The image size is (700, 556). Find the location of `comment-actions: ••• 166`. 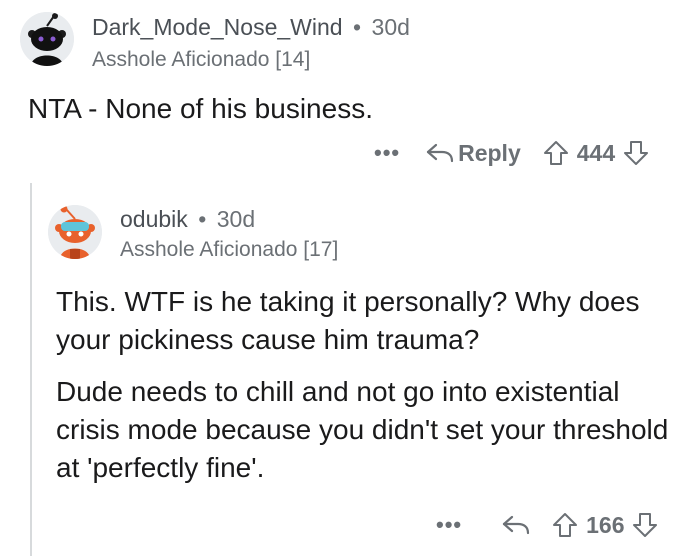

comment-actions: ••• 166 is located at coordinates (547, 525).